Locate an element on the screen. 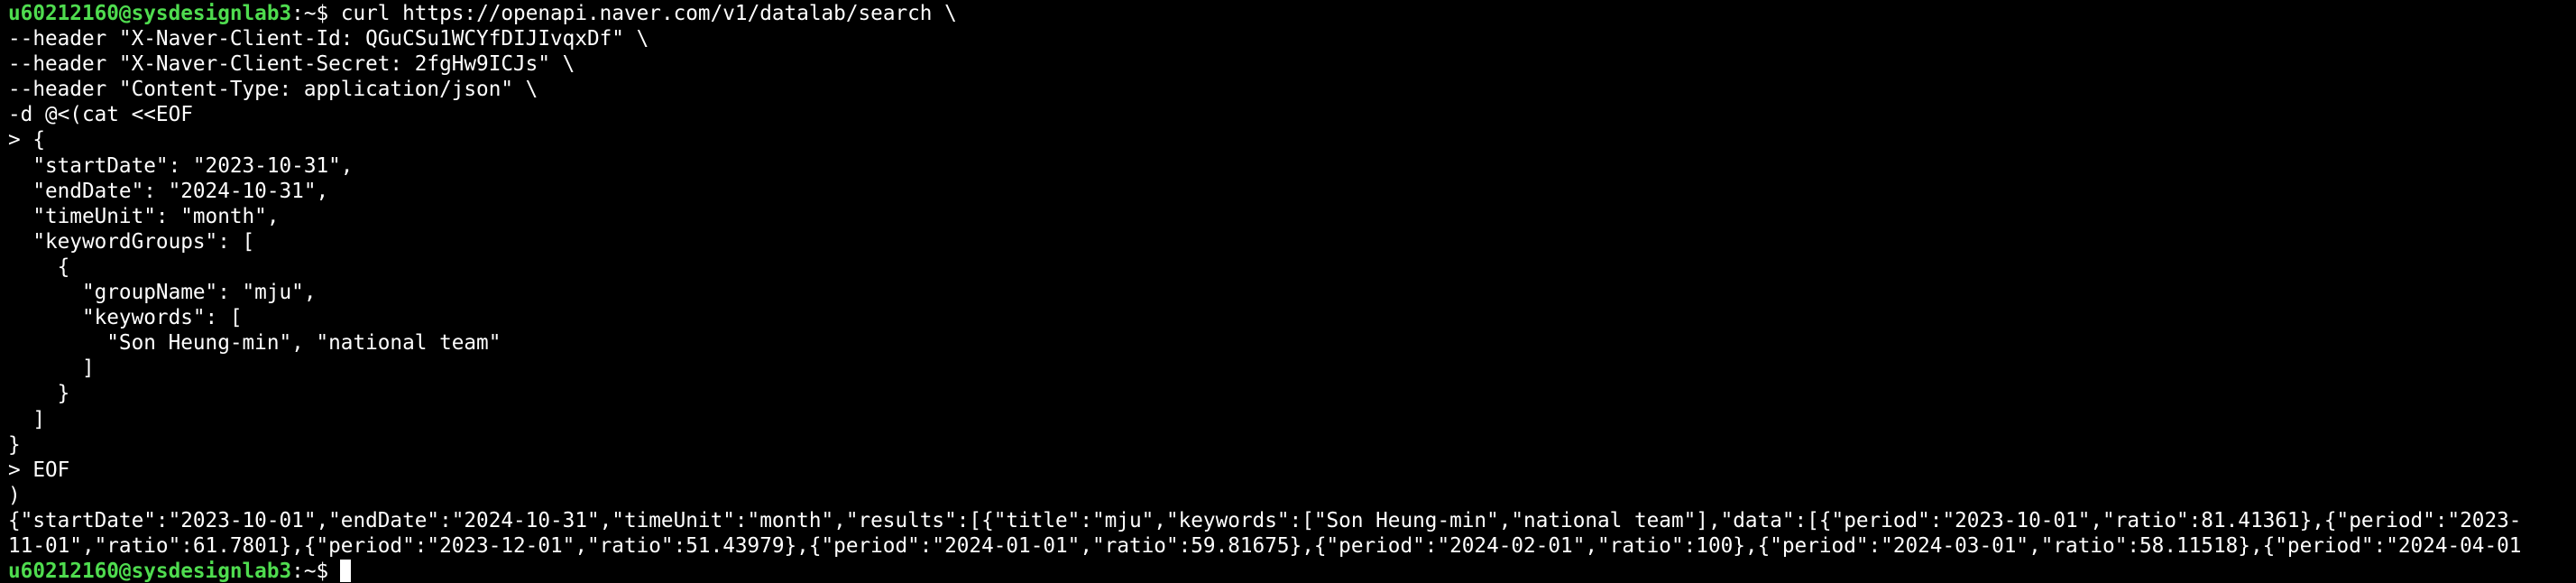 This screenshot has height=583, width=2576. command-input-line: ) is located at coordinates (14, 495).